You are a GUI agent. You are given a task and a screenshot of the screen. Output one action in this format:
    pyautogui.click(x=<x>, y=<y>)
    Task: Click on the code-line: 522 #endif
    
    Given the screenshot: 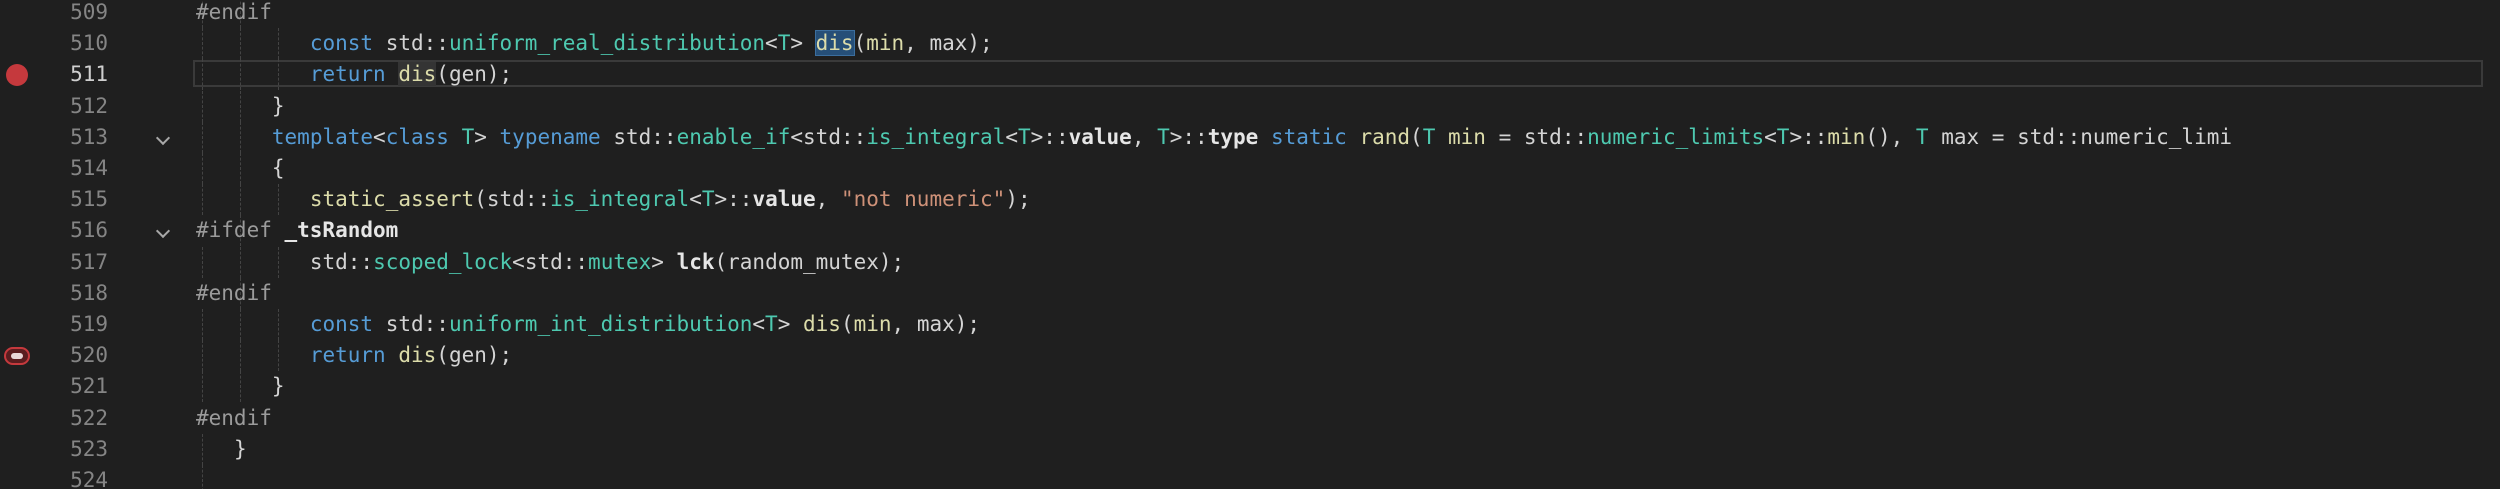 What is the action you would take?
    pyautogui.click(x=1250, y=418)
    